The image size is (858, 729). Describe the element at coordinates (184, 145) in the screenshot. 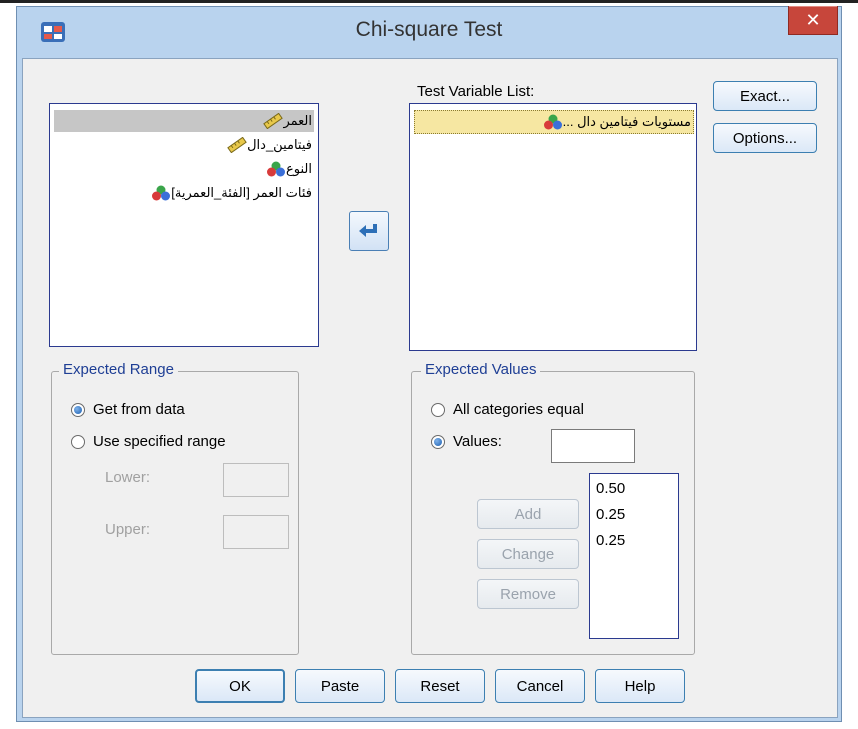

I see `source-variable-item: فيتامين_دال` at that location.